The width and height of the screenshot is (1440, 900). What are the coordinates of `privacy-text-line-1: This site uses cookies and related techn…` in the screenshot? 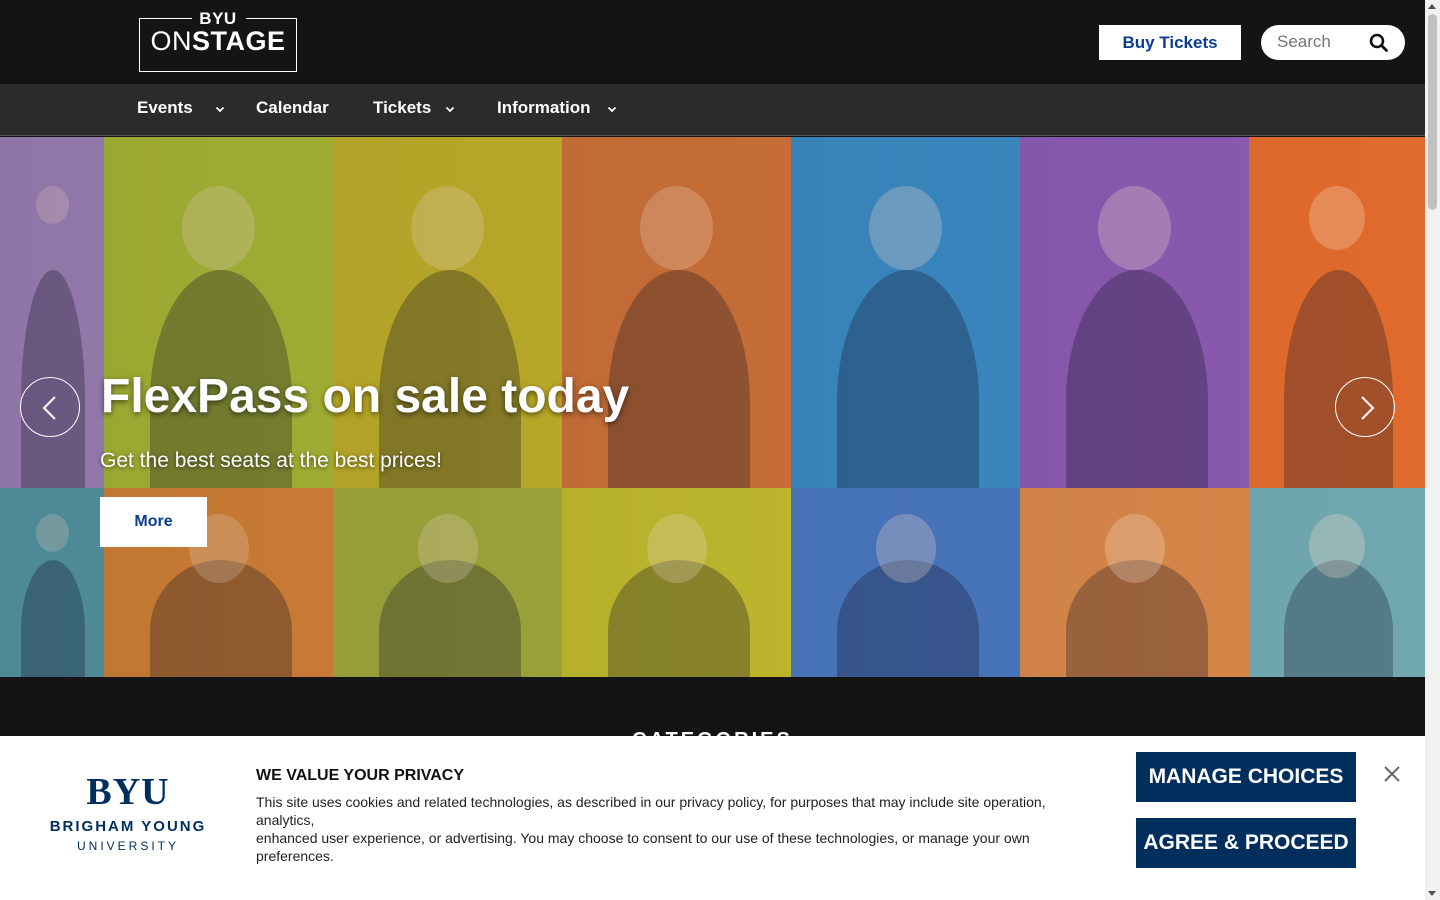 It's located at (651, 811).